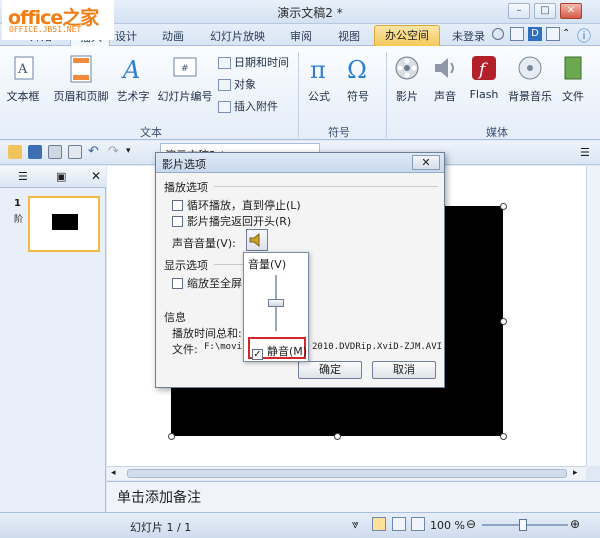 The image size is (600, 538). I want to click on document-icon, so click(553, 34).